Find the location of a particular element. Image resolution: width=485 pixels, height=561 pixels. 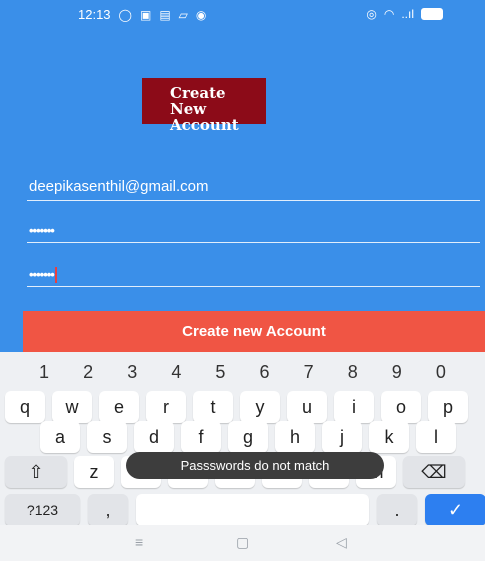

signal-icon: ..ıl is located at coordinates (407, 14).